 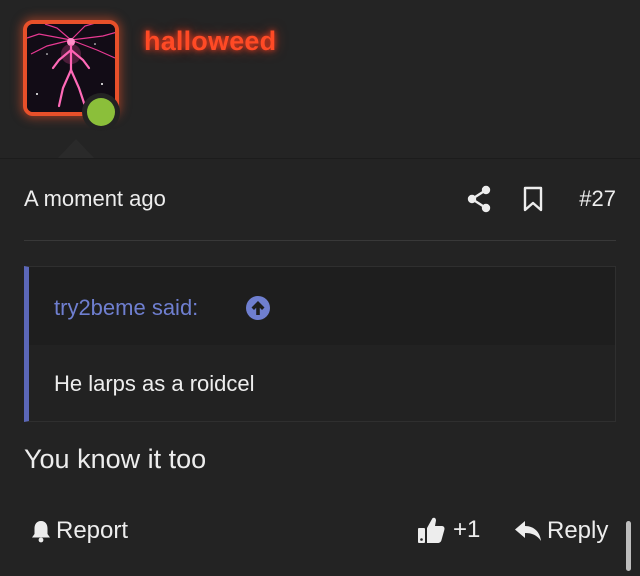 I want to click on post-meta: A moment ago #27, so click(x=320, y=200).